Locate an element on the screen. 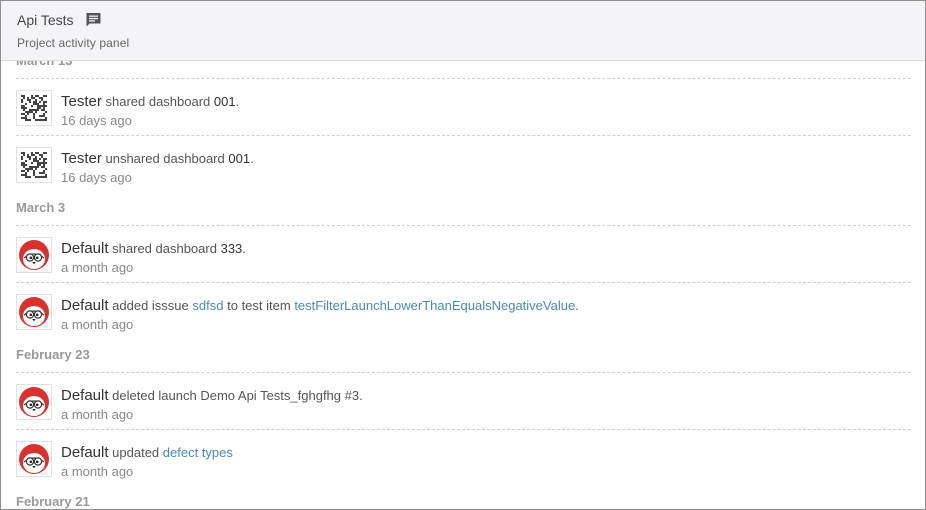  action-text: unshared dashboard is located at coordinates (165, 158).